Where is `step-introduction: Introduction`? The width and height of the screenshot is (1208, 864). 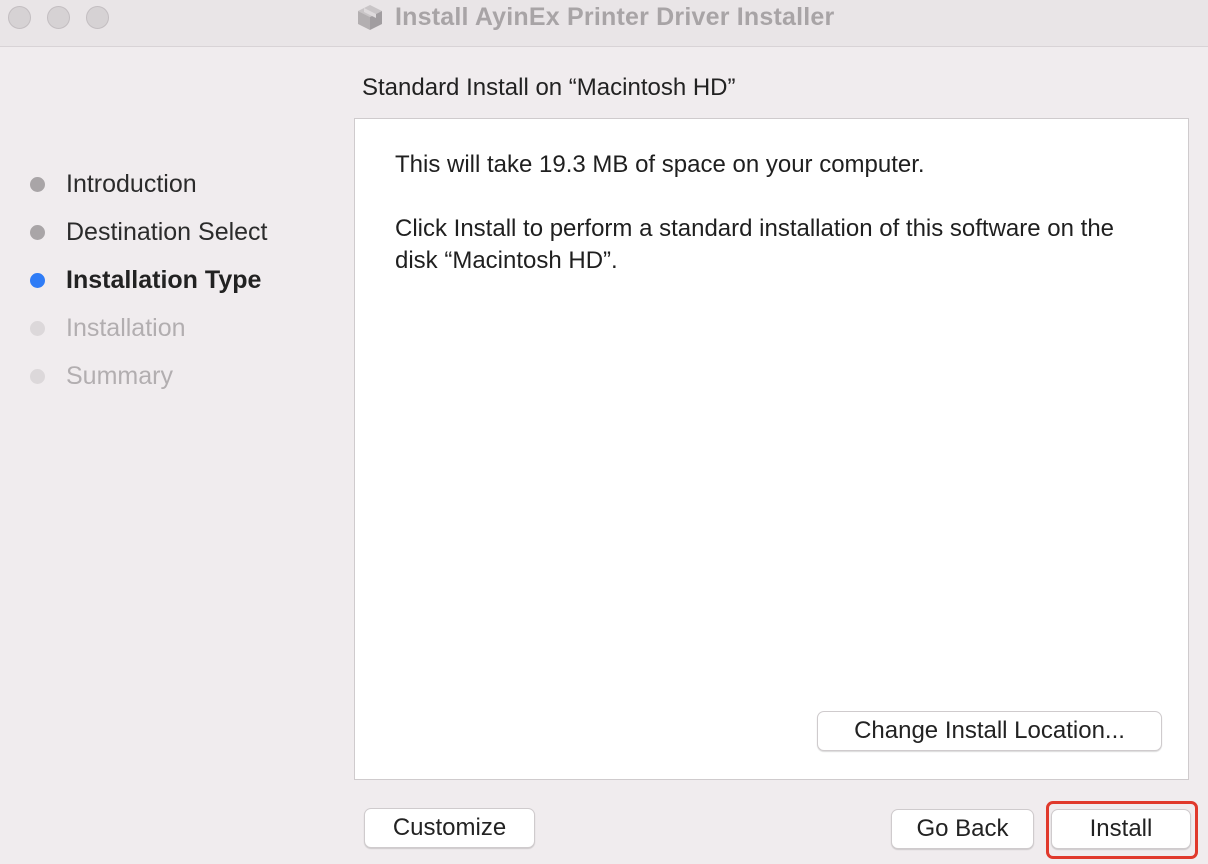 step-introduction: Introduction is located at coordinates (185, 184).